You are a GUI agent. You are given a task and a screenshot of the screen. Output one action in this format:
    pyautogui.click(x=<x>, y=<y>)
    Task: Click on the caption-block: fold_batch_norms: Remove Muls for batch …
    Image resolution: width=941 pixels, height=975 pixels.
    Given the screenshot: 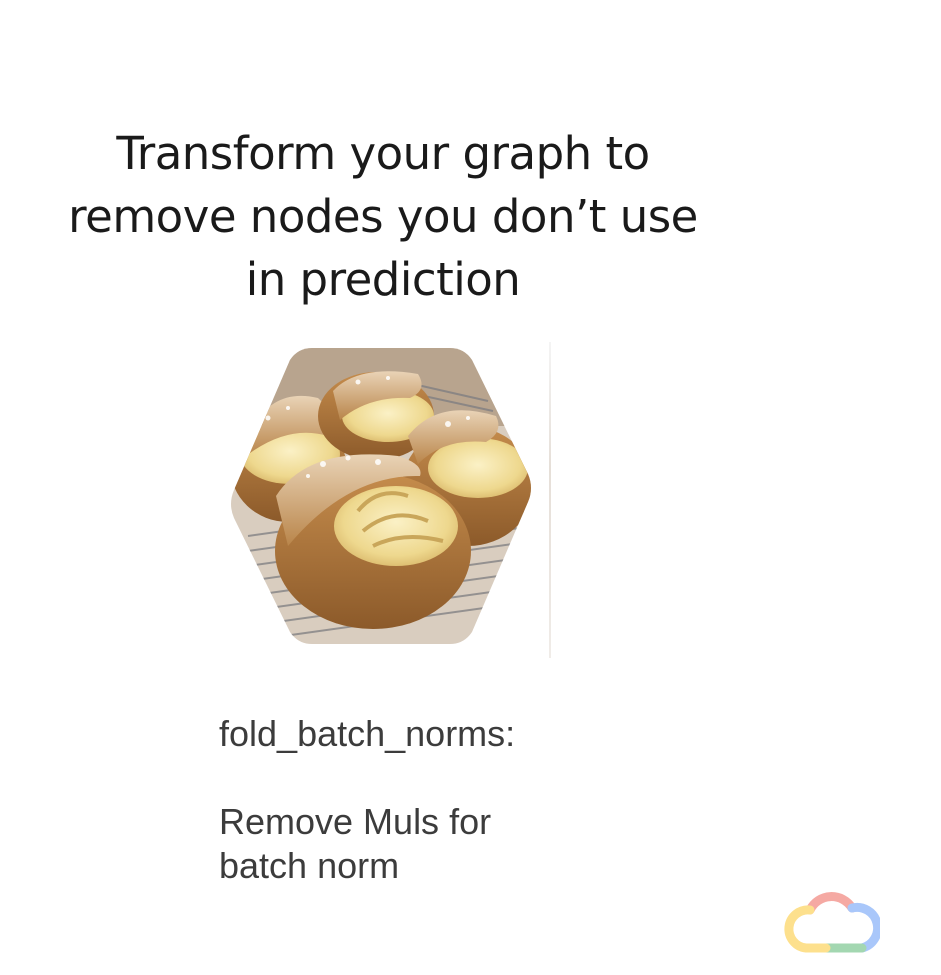 What is the action you would take?
    pyautogui.click(x=429, y=800)
    